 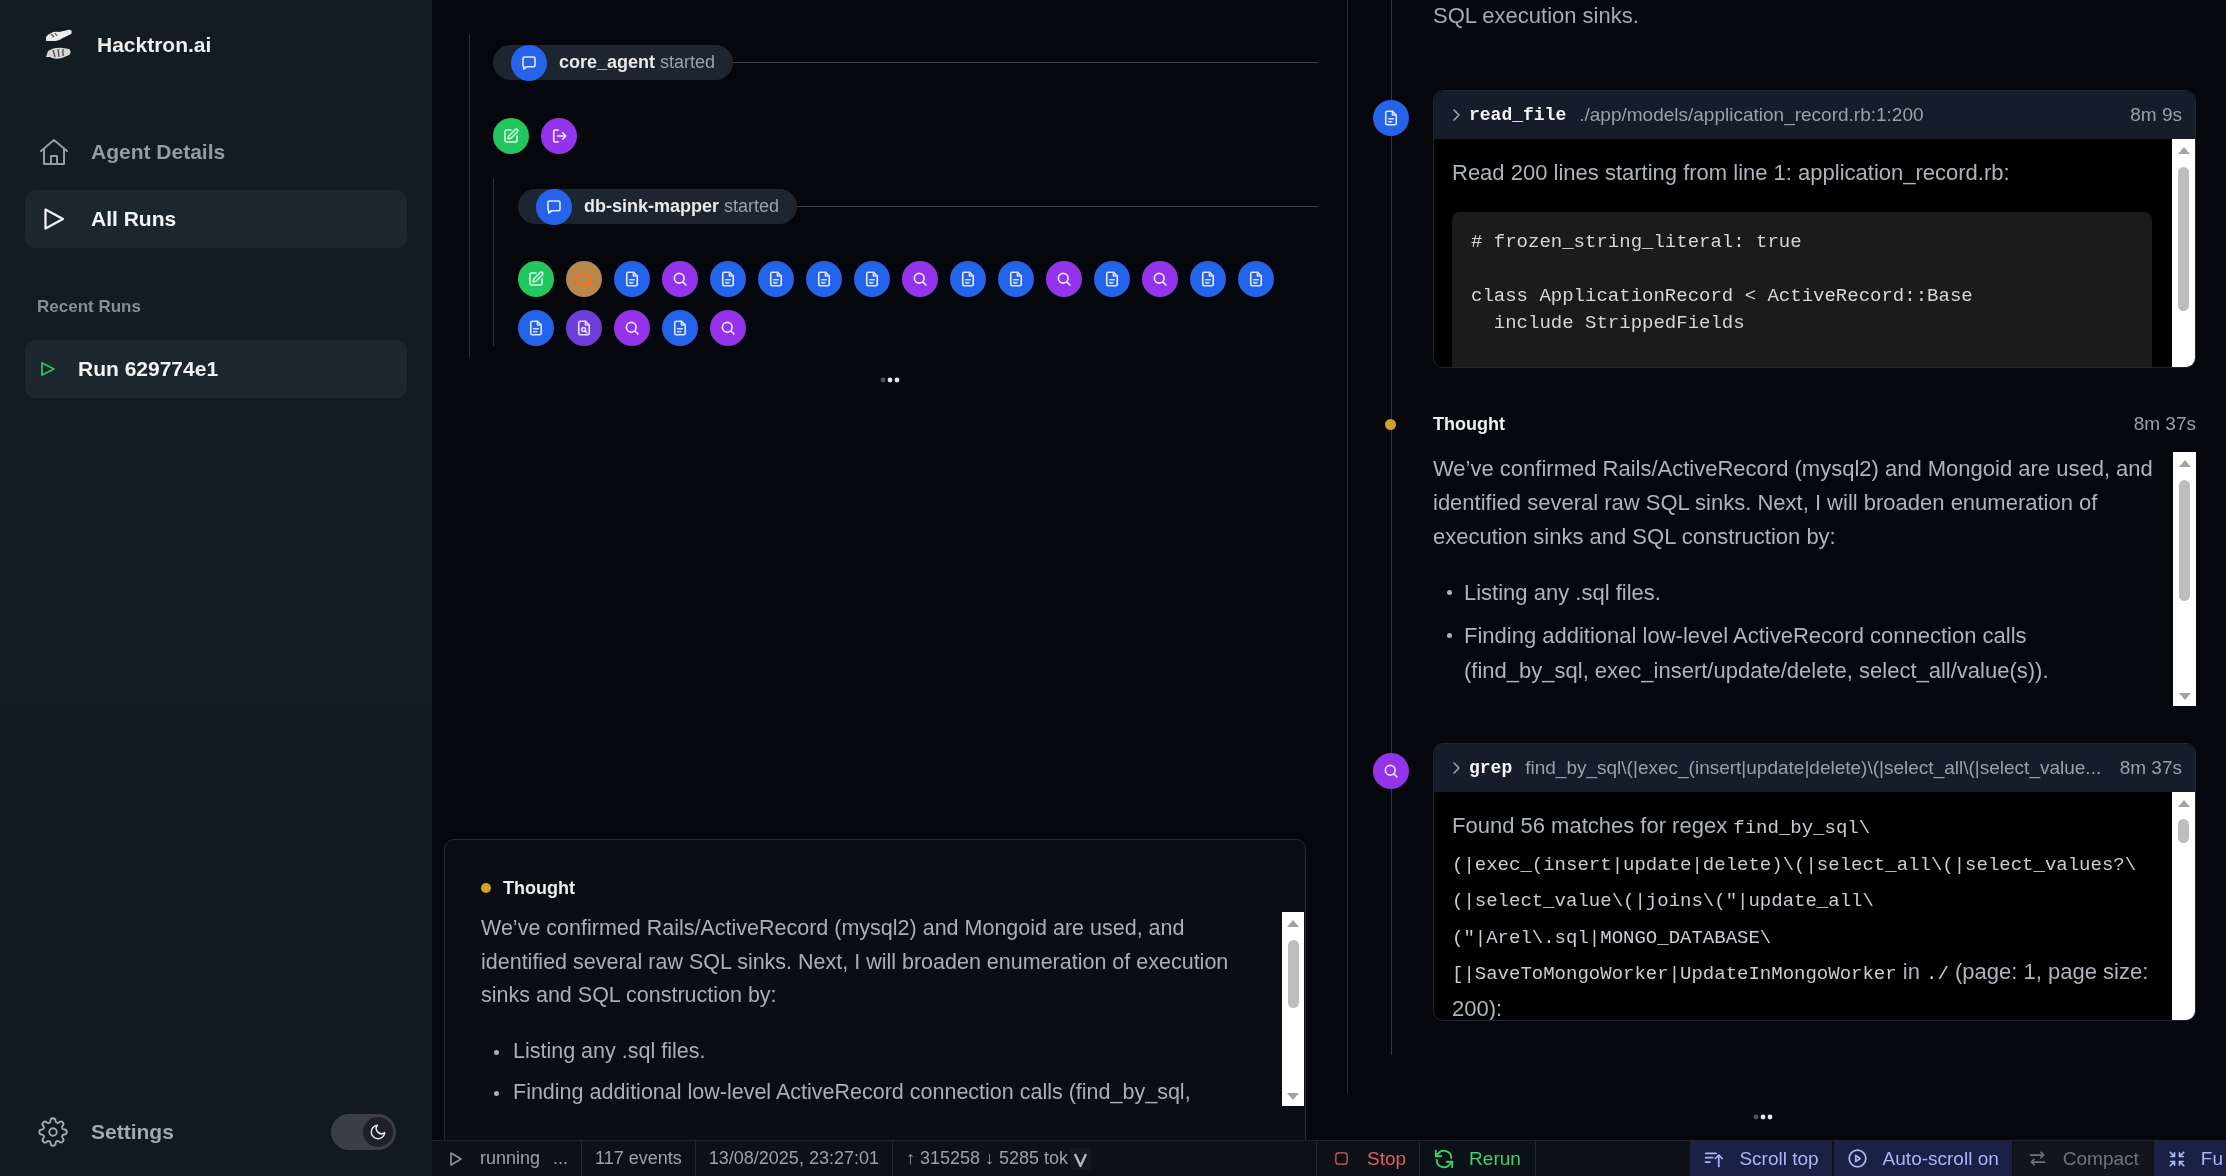 I want to click on rerun-button: Rerun, so click(x=1478, y=1158).